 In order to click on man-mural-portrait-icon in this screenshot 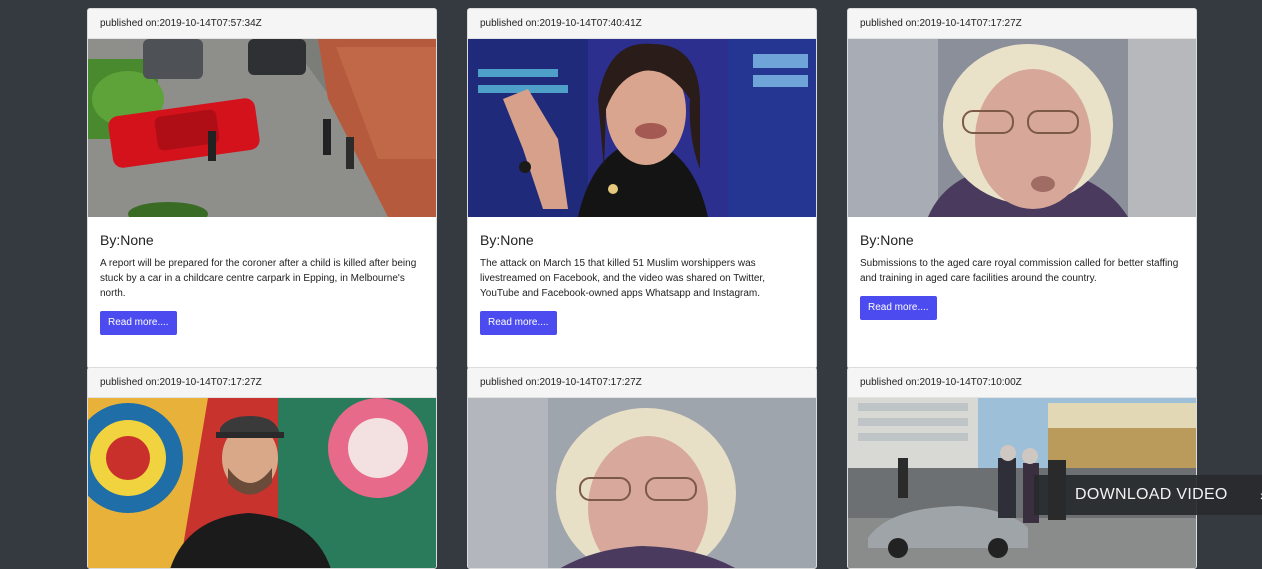, I will do `click(262, 483)`.